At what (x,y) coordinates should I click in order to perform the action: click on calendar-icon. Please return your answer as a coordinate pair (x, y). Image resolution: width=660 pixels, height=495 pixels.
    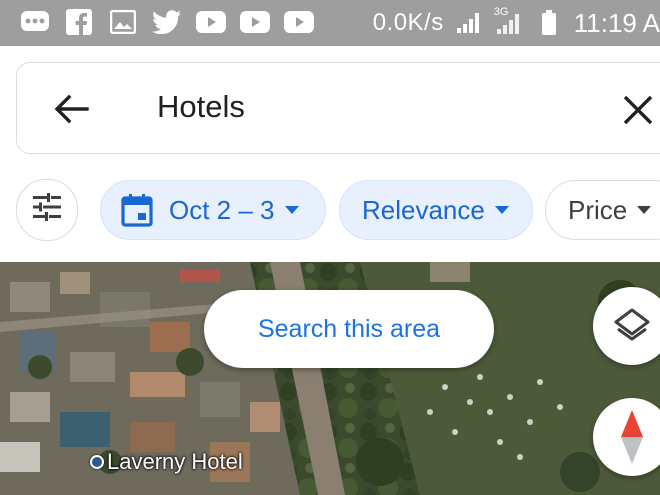
    Looking at the image, I should click on (137, 210).